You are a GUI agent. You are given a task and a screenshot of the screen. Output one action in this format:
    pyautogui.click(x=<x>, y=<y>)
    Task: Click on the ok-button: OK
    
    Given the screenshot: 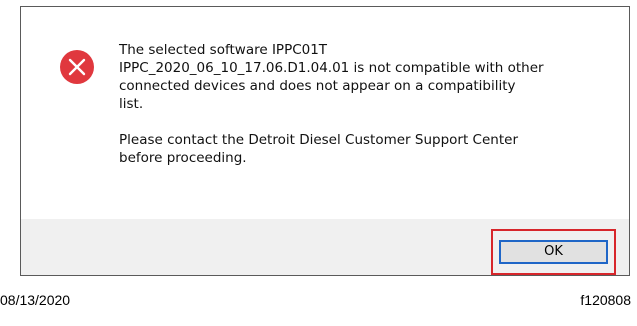 What is the action you would take?
    pyautogui.click(x=553, y=252)
    